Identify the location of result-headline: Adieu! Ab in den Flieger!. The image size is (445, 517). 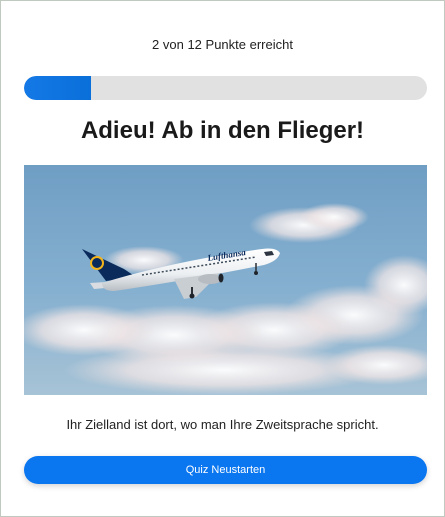
(222, 130).